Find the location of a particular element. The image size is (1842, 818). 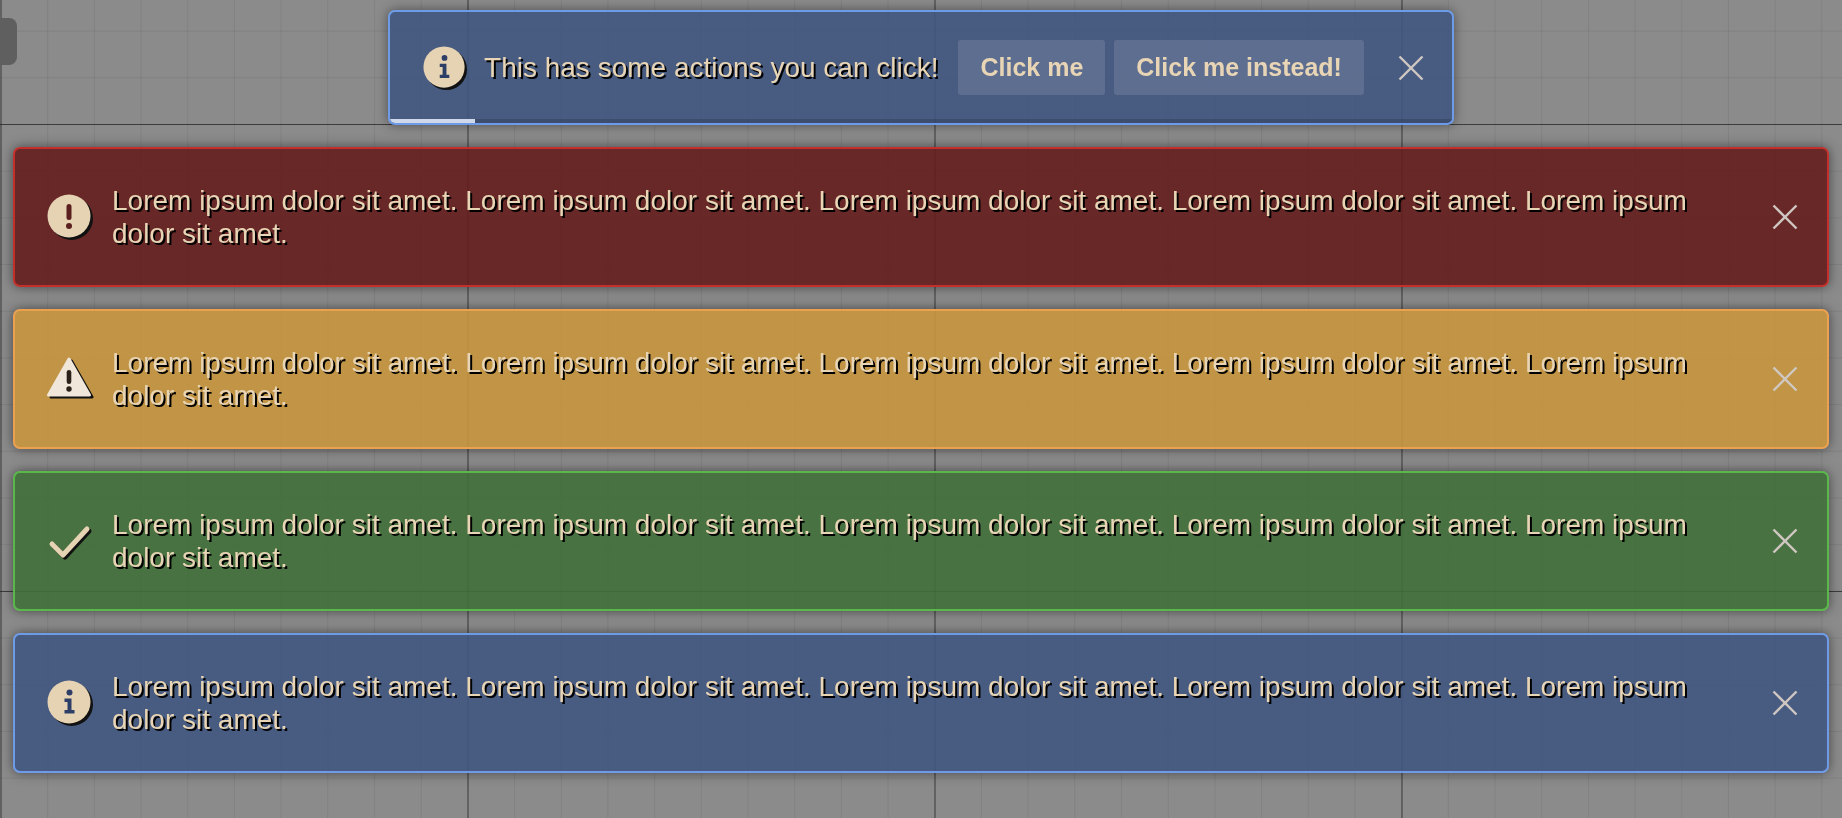

action-button: Click me instead! is located at coordinates (1239, 67).